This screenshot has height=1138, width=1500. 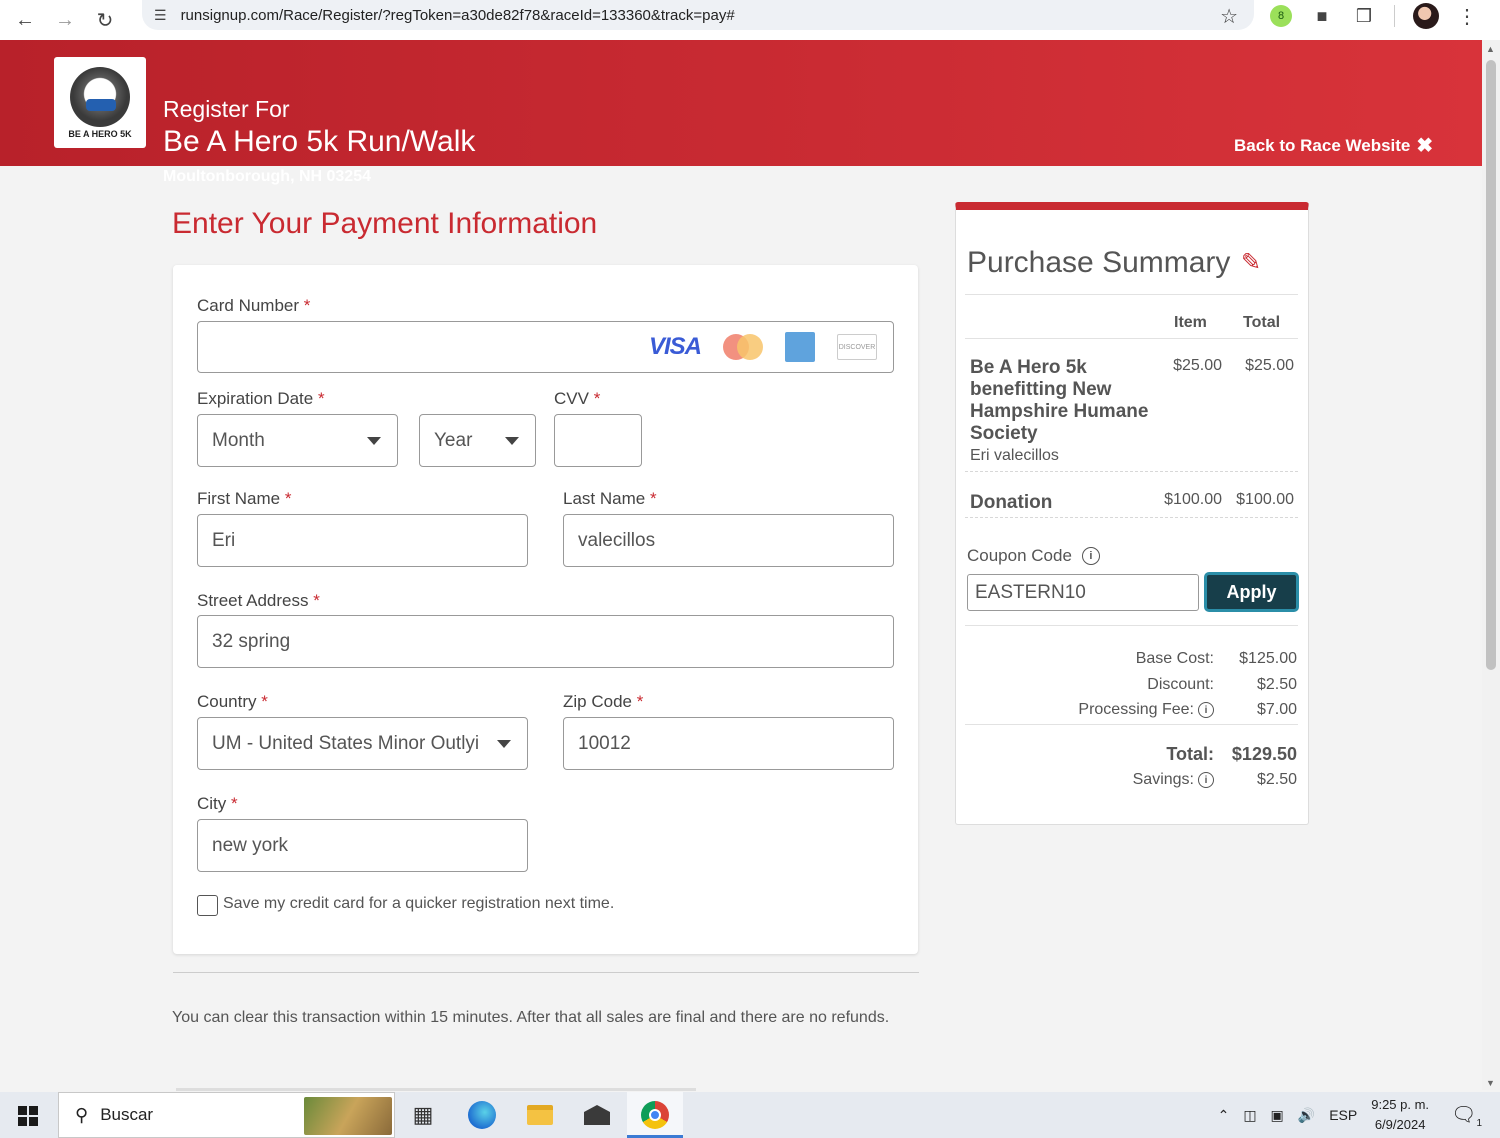 What do you see at coordinates (1033, 556) in the screenshot?
I see `coupon-code-label: Coupon Code i` at bounding box center [1033, 556].